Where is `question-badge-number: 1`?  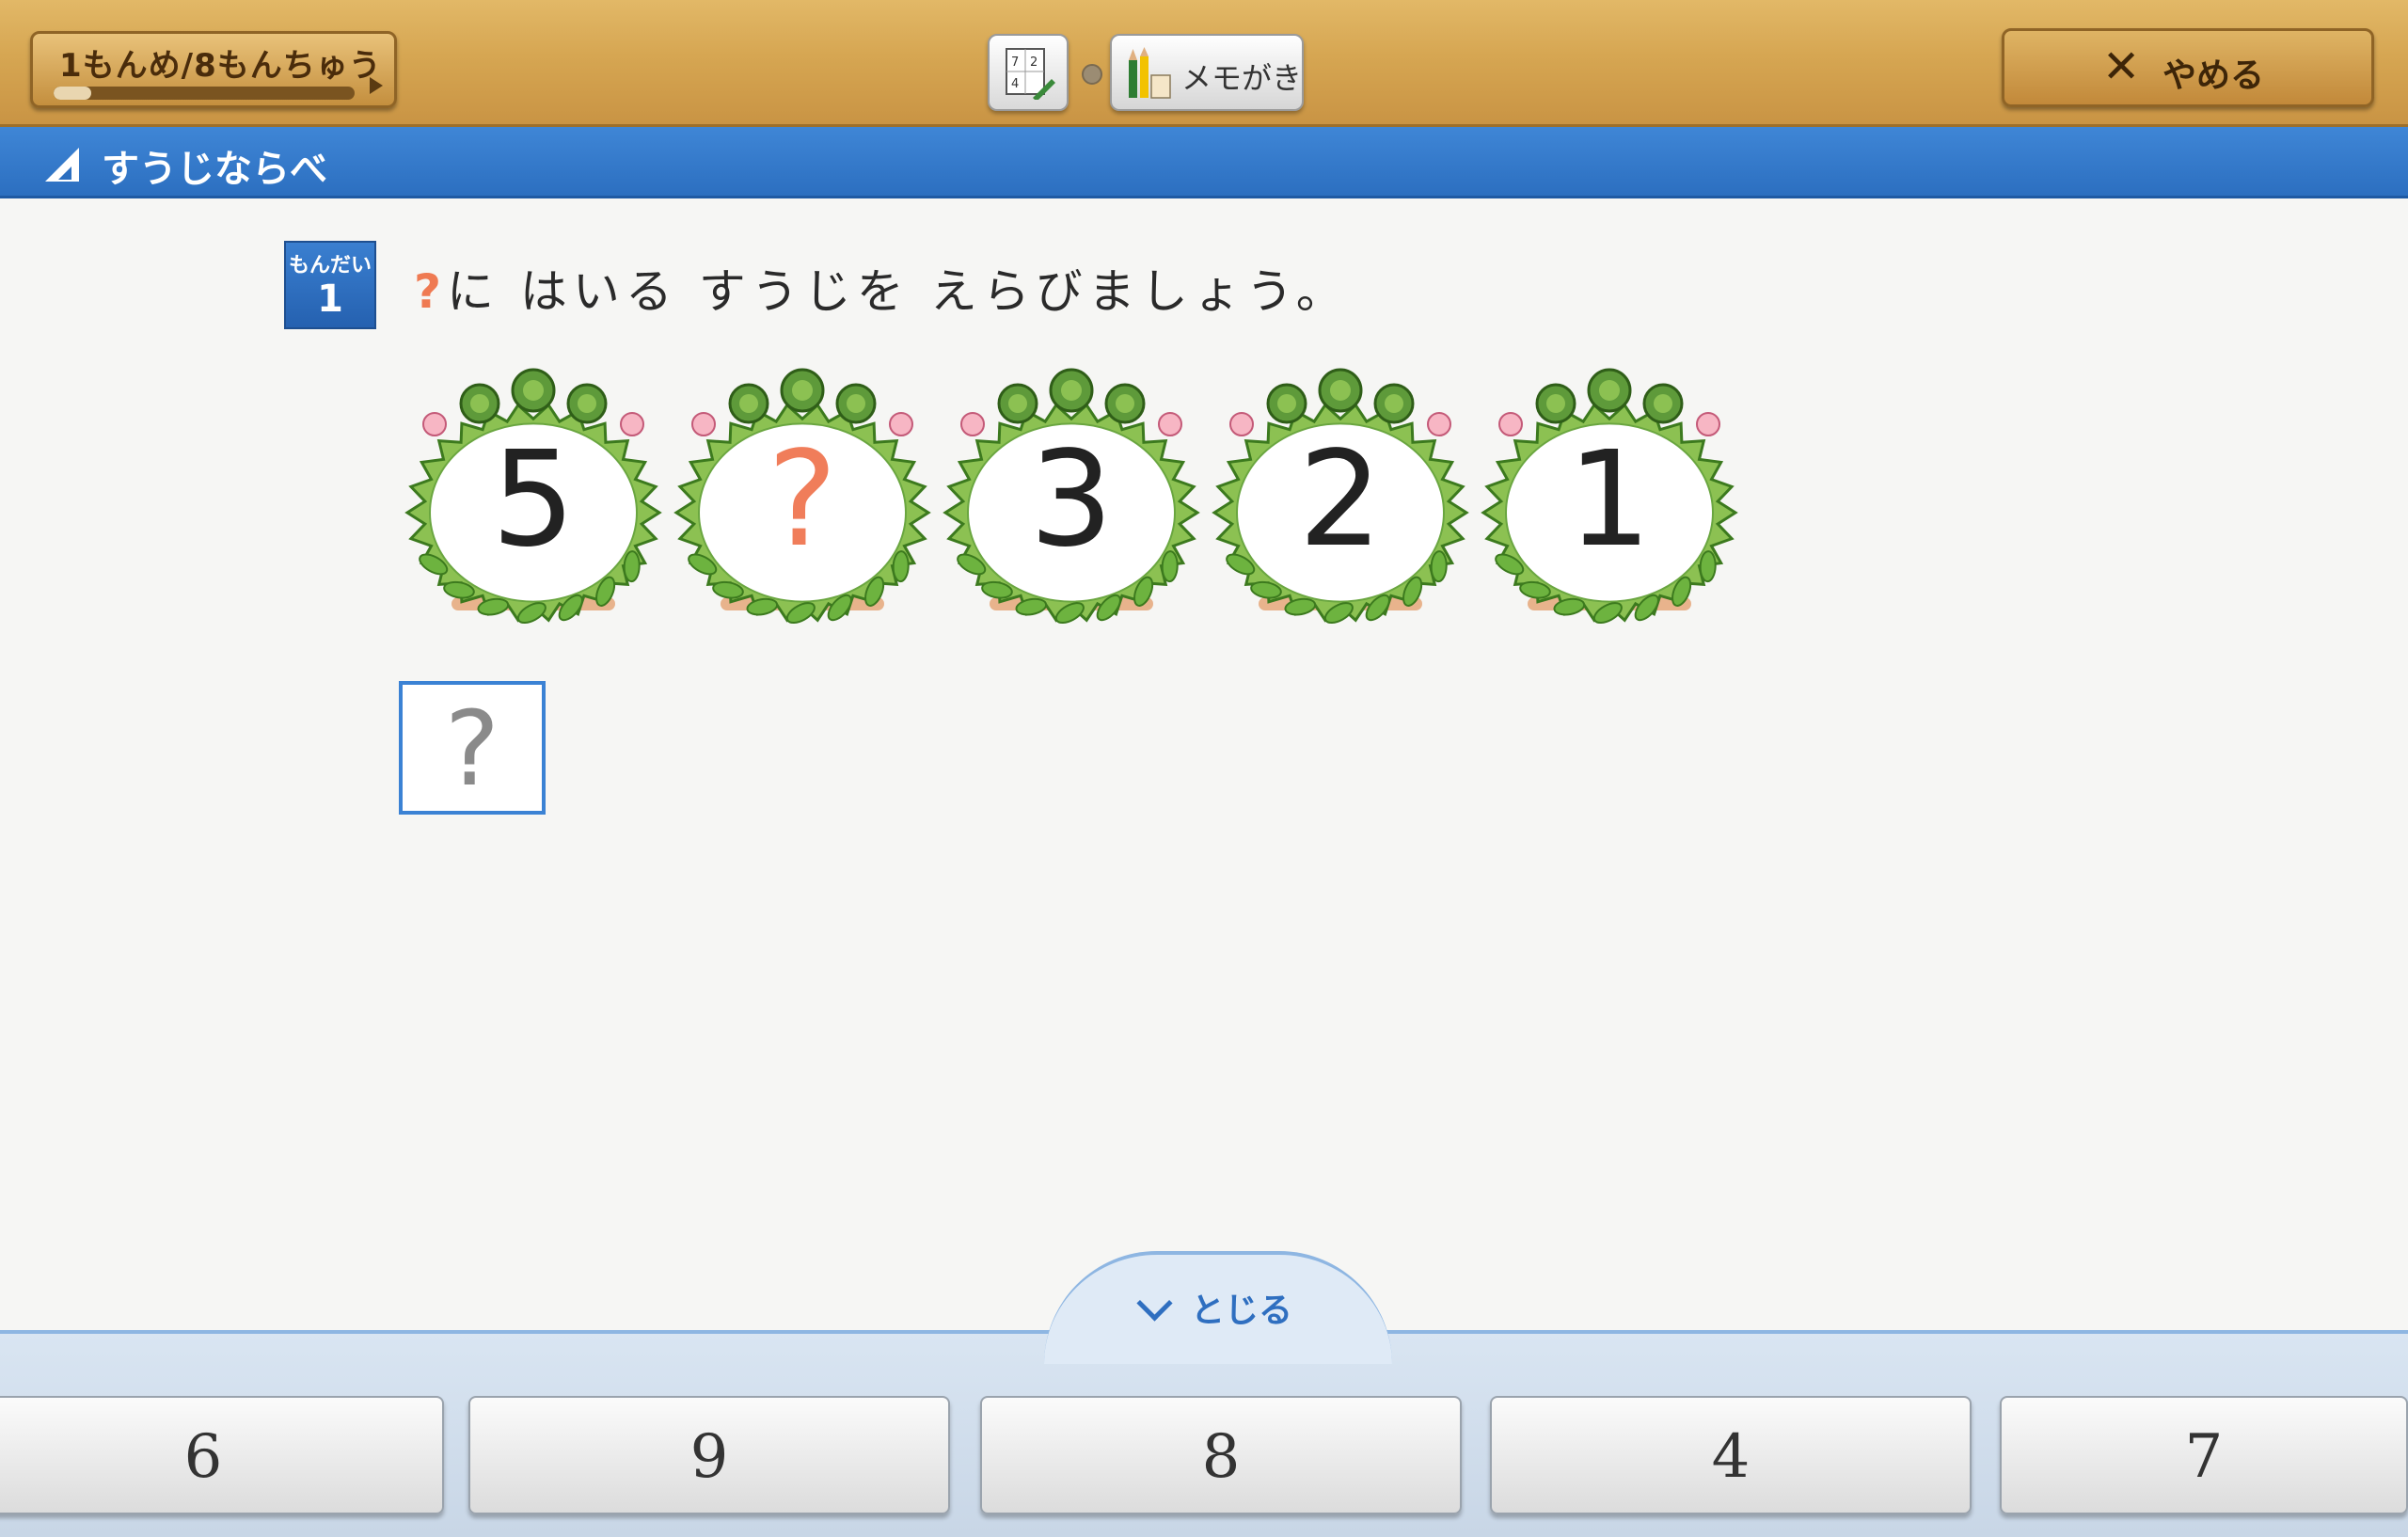 question-badge-number: 1 is located at coordinates (330, 299).